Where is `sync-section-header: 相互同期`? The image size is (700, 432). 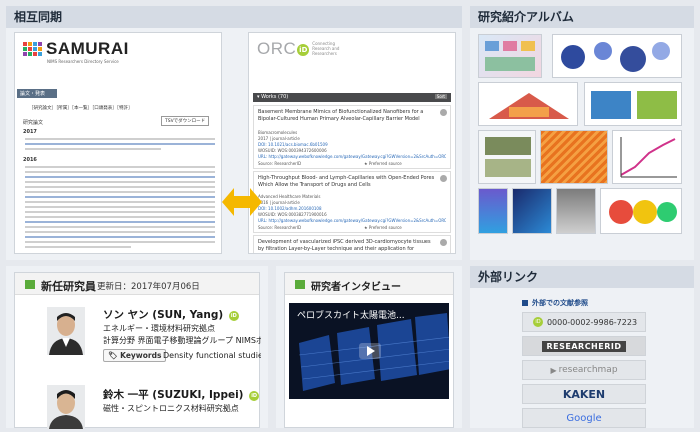 sync-section-header: 相互同期 is located at coordinates (234, 17).